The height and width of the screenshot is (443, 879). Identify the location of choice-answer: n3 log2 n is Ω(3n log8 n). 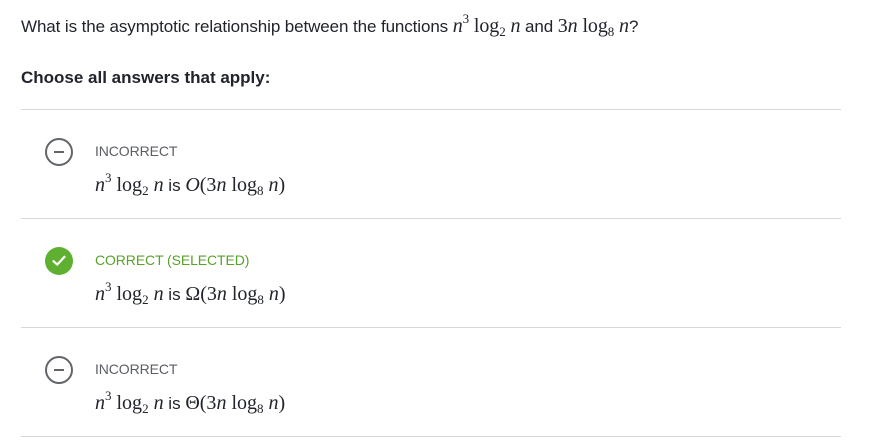
(190, 293).